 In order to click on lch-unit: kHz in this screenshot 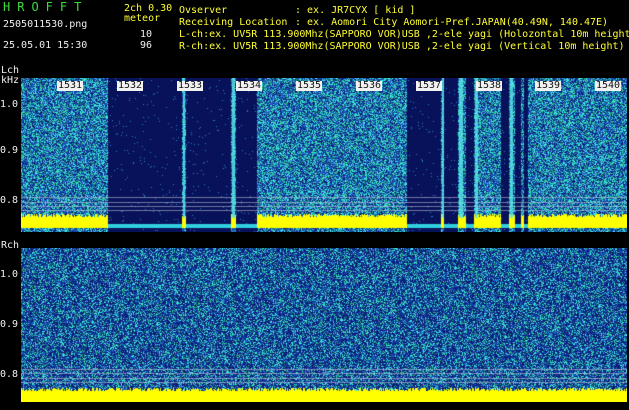, I will do `click(10, 80)`.